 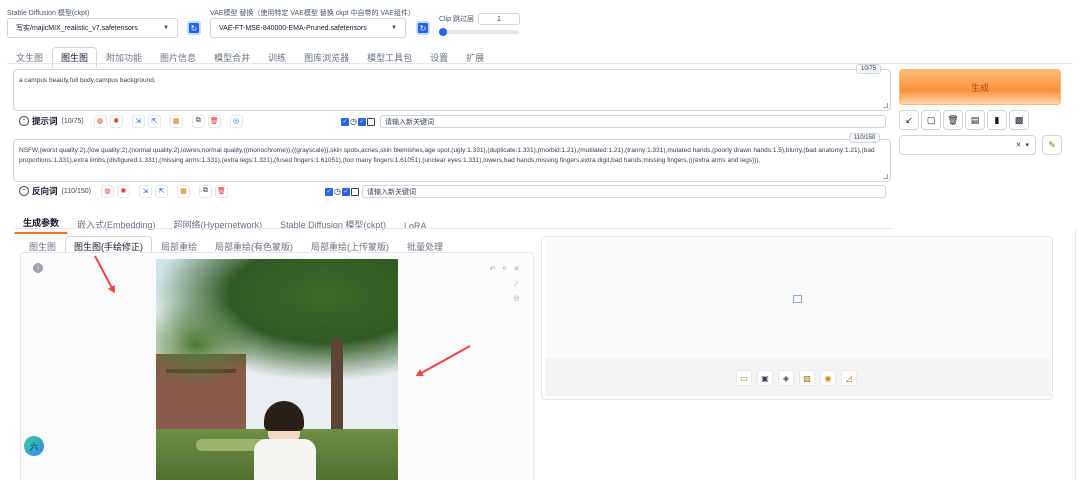 I want to click on tab-settings: 设置, so click(x=439, y=57).